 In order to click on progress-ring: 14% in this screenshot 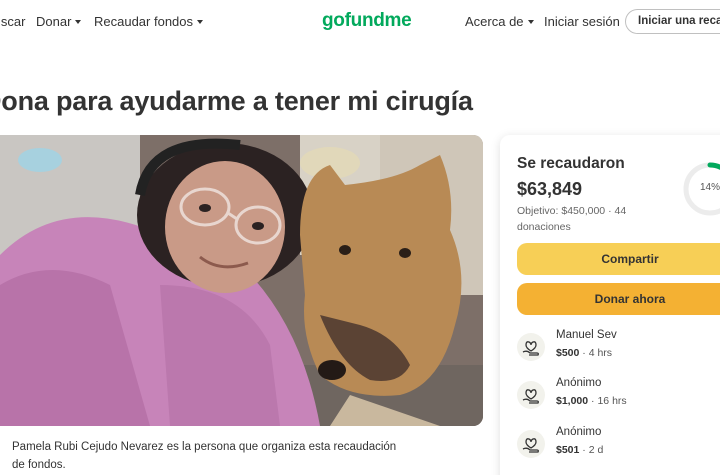, I will do `click(701, 189)`.